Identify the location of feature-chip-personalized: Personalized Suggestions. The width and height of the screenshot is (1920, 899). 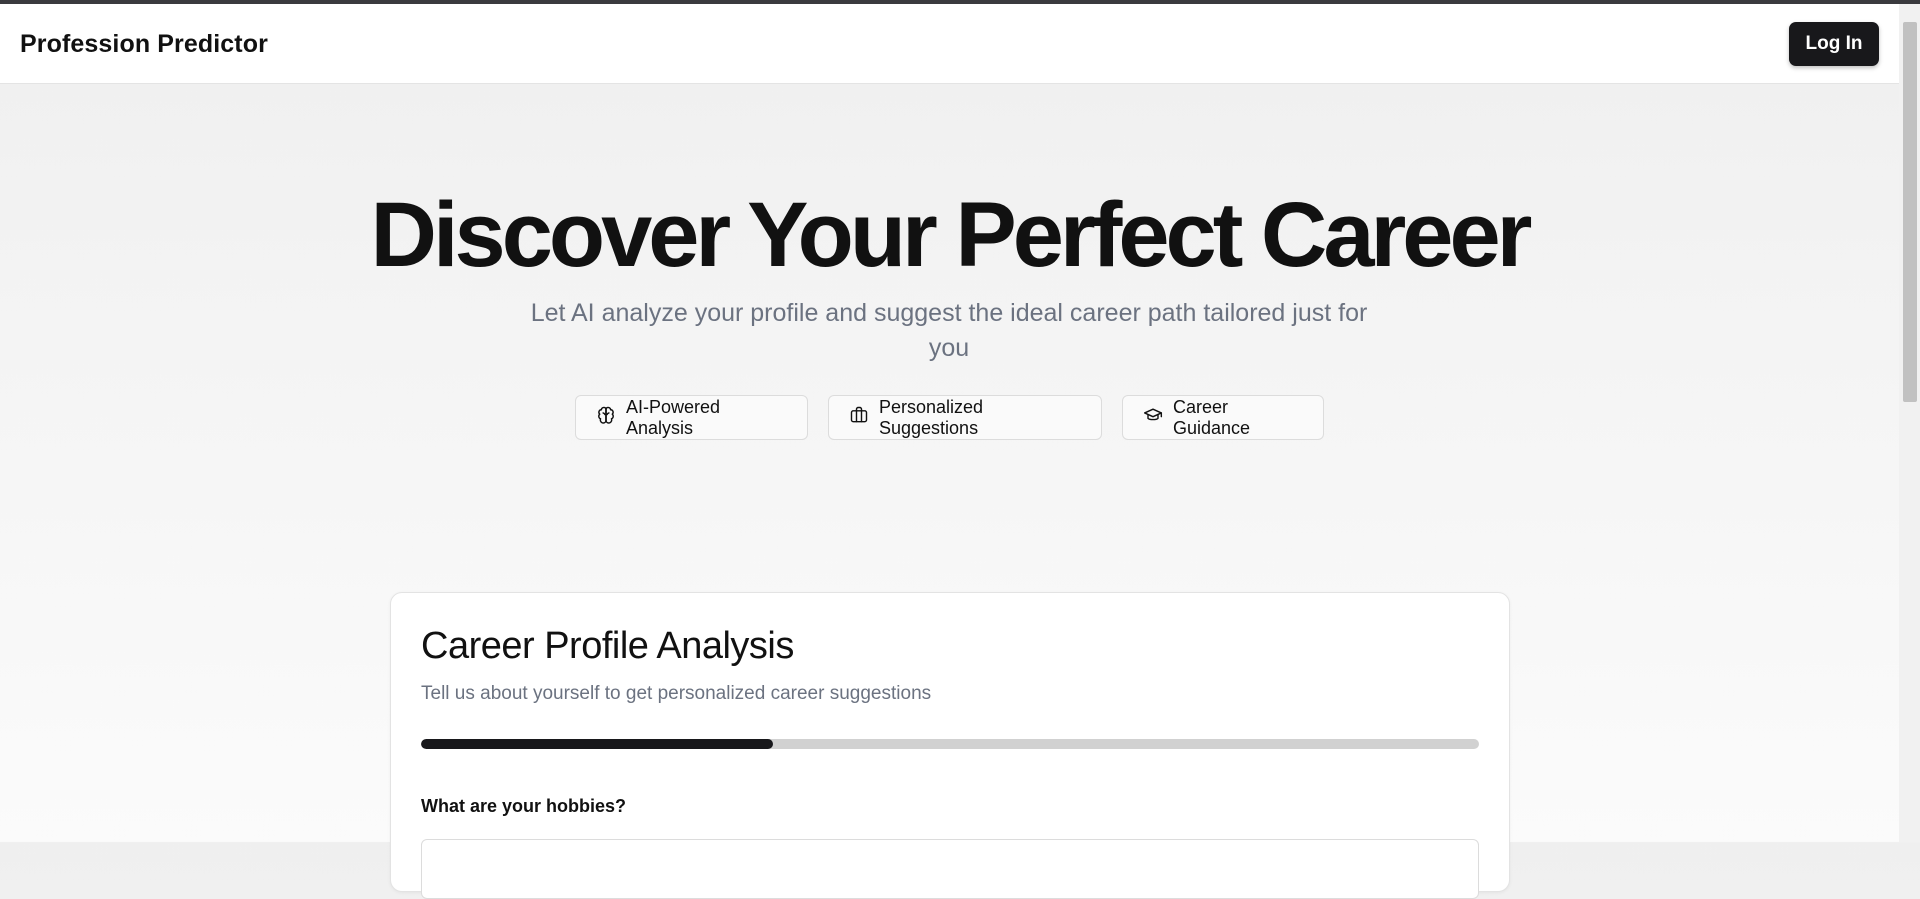
(965, 417).